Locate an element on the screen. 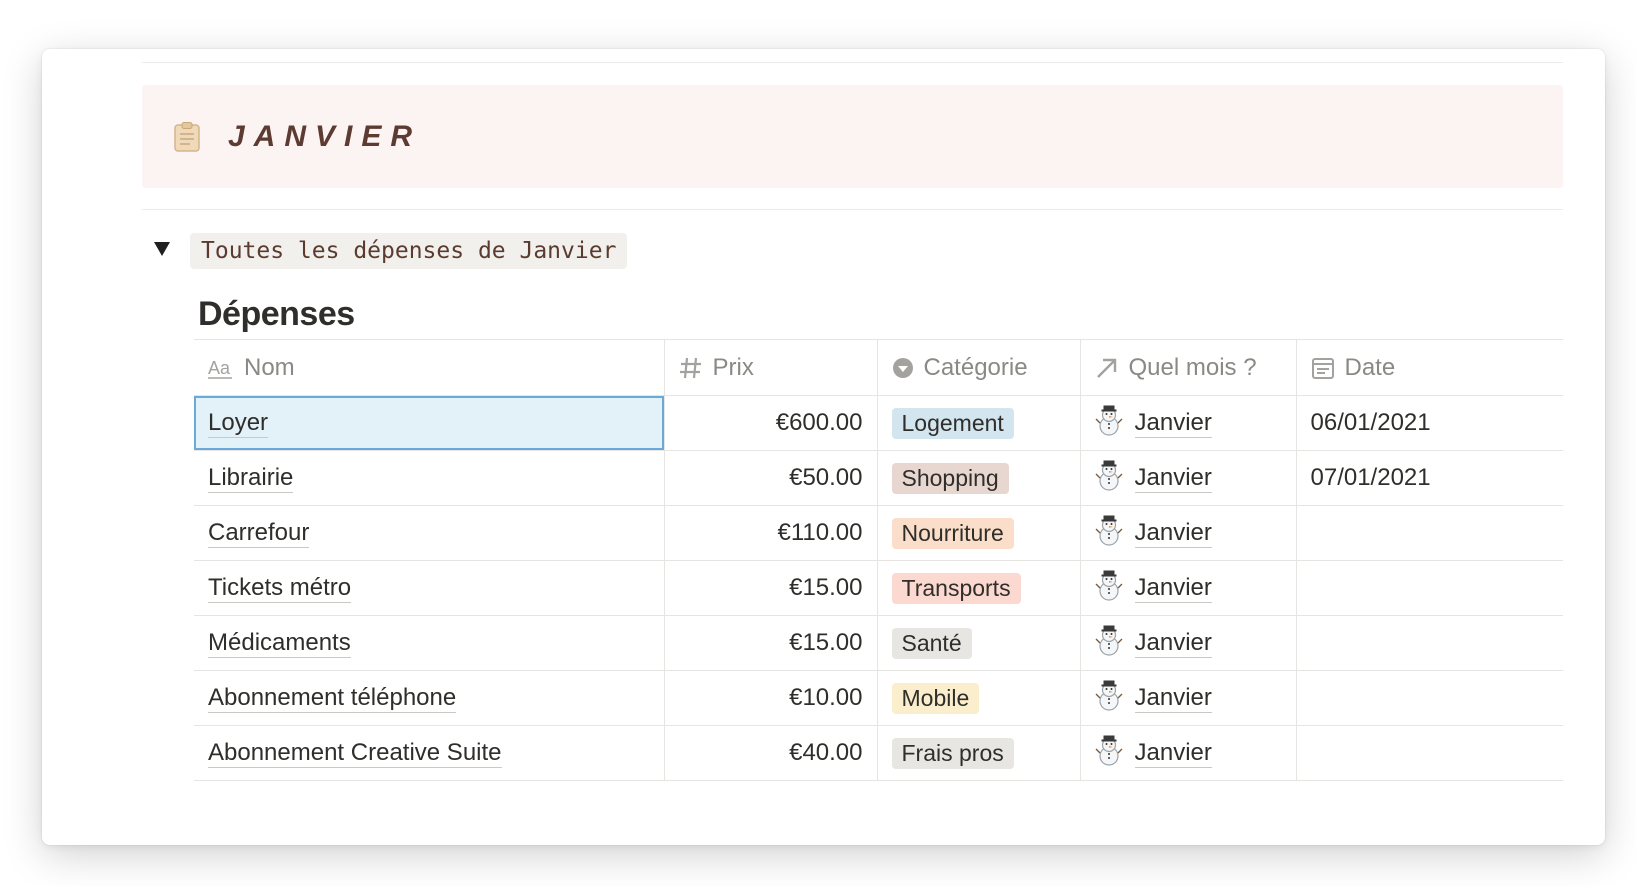 The width and height of the screenshot is (1636, 886). cell-nom: Carrefour is located at coordinates (429, 533).